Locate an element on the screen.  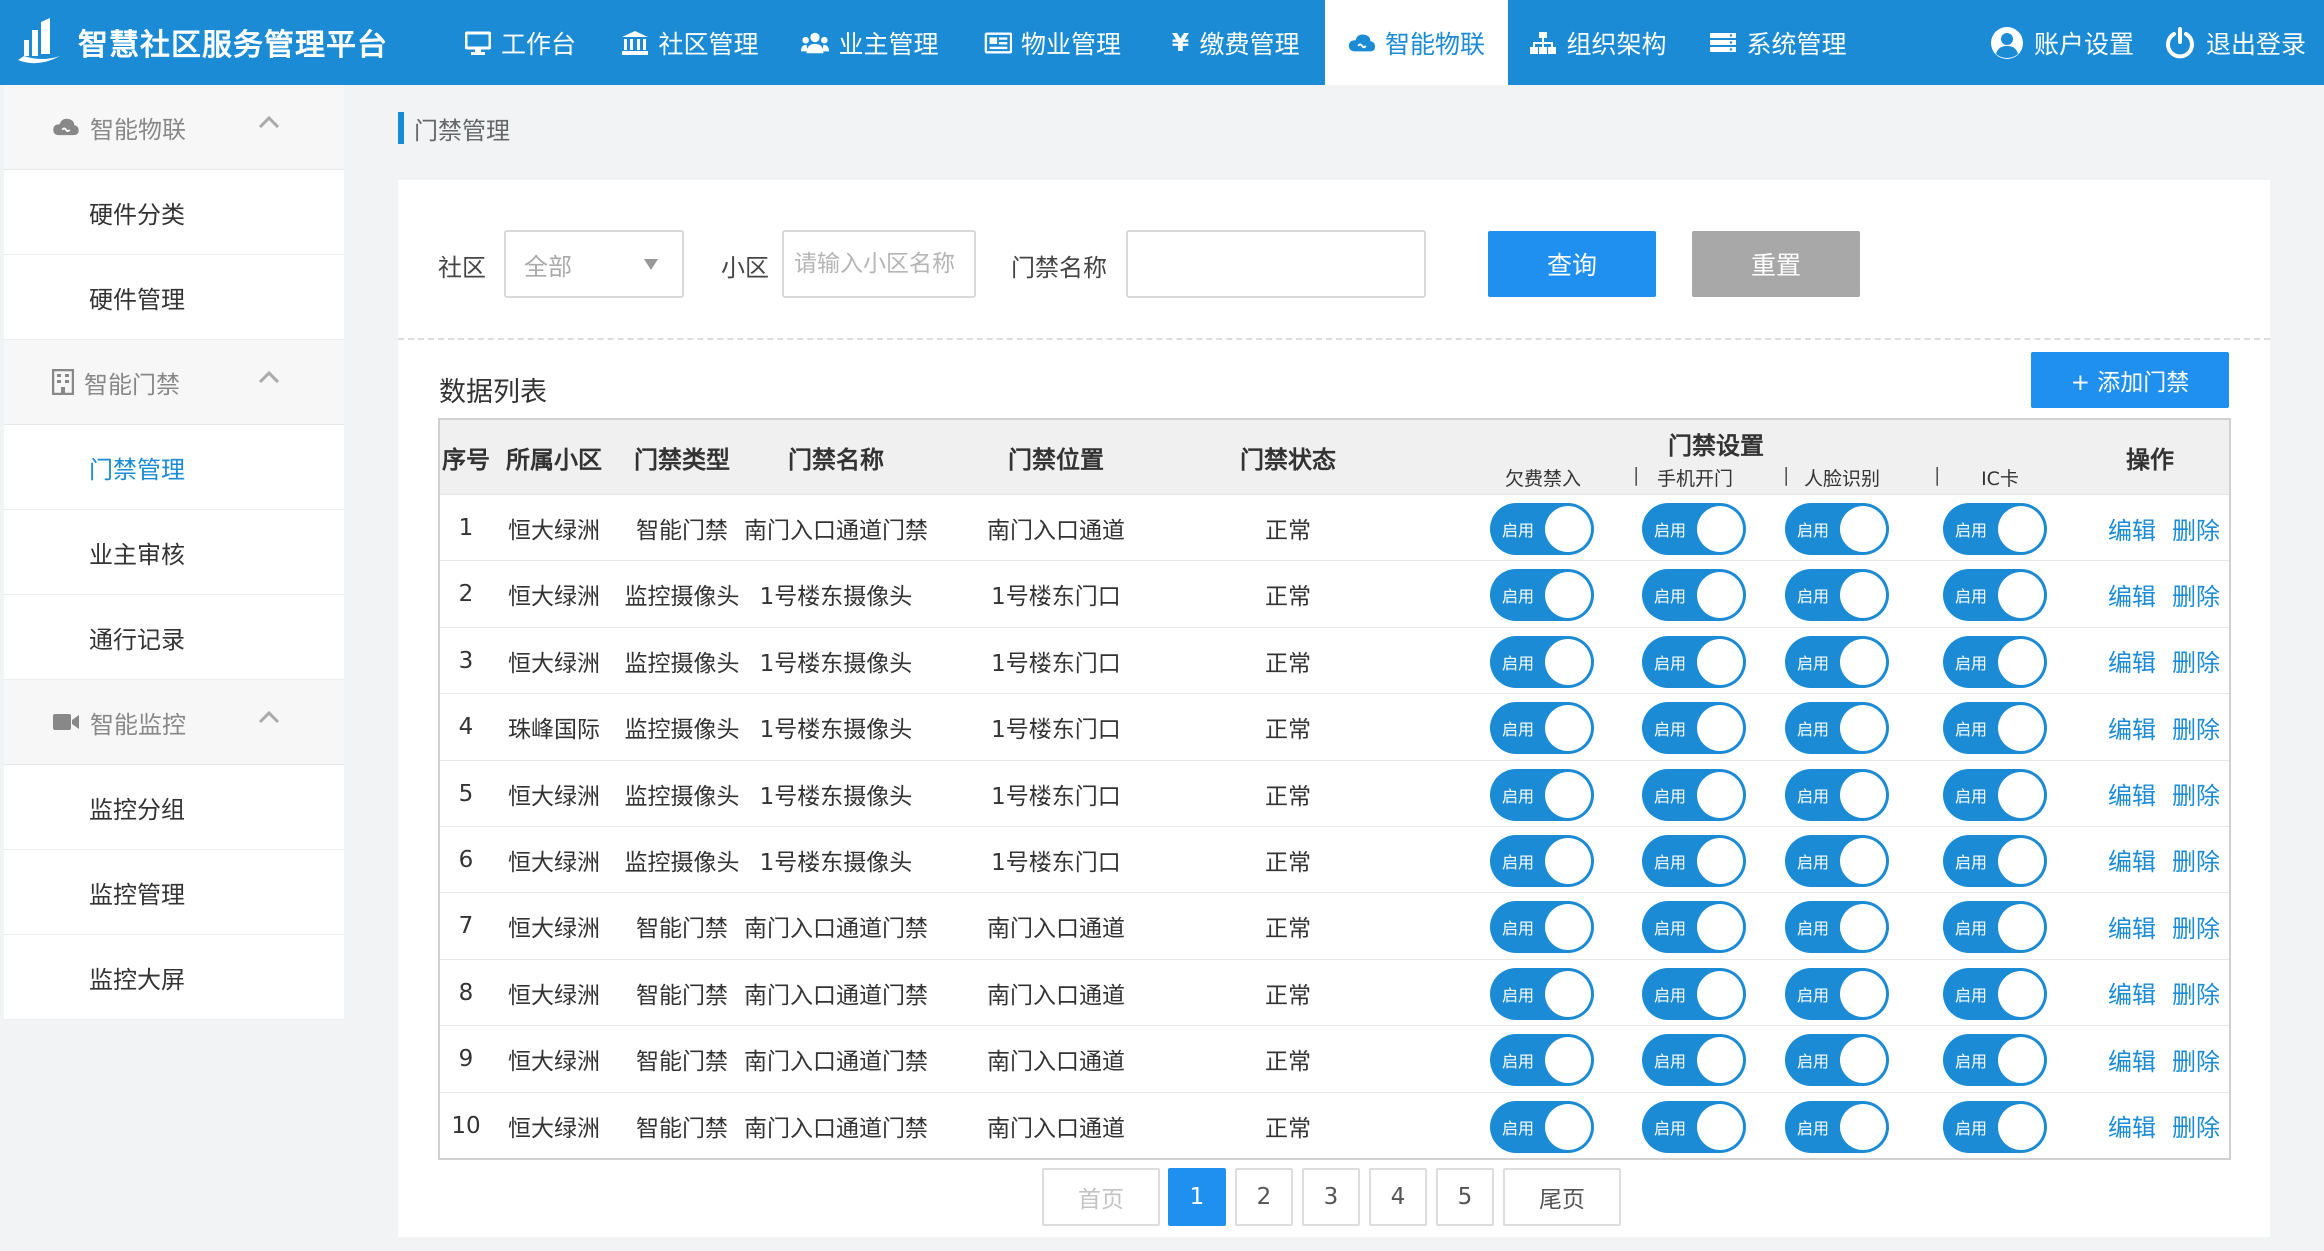
sidebar-item-monitor-management: 监控管理 is located at coordinates (174, 892).